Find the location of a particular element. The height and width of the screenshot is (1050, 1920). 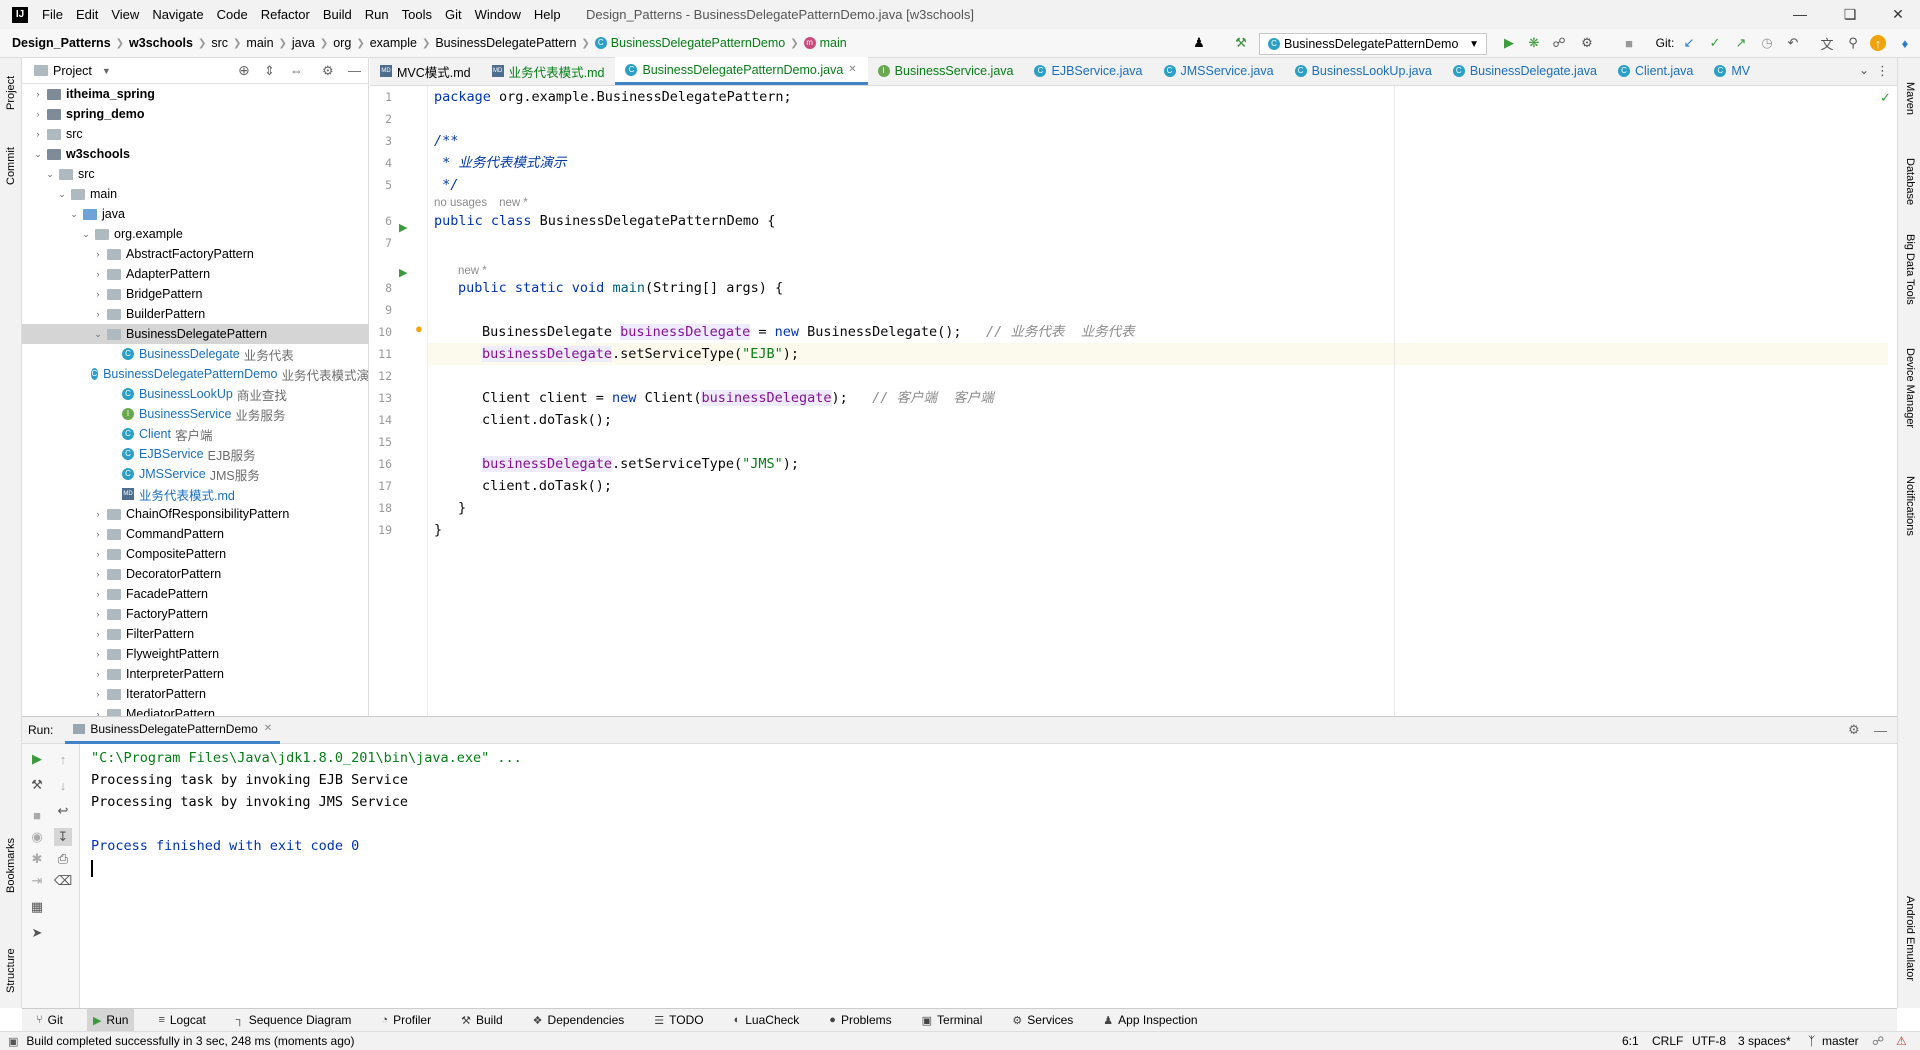

tree-item-bridgepattern: › BridgePattern is located at coordinates (195, 294).